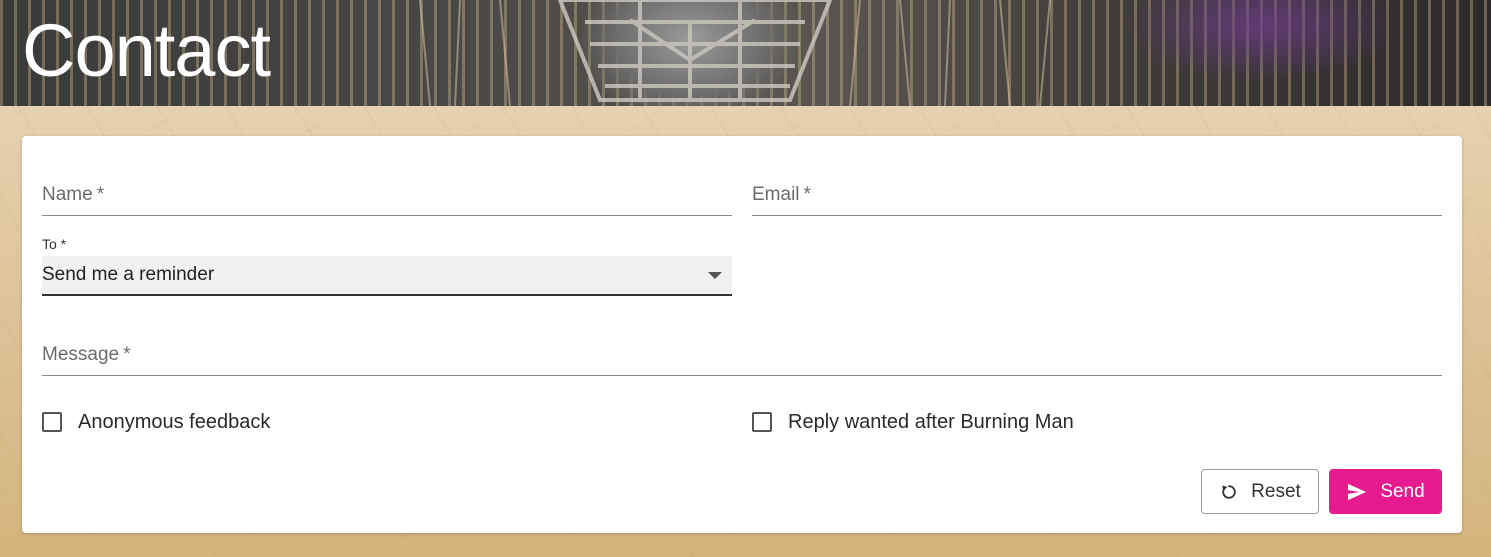  I want to click on send-button: Send, so click(1385, 491).